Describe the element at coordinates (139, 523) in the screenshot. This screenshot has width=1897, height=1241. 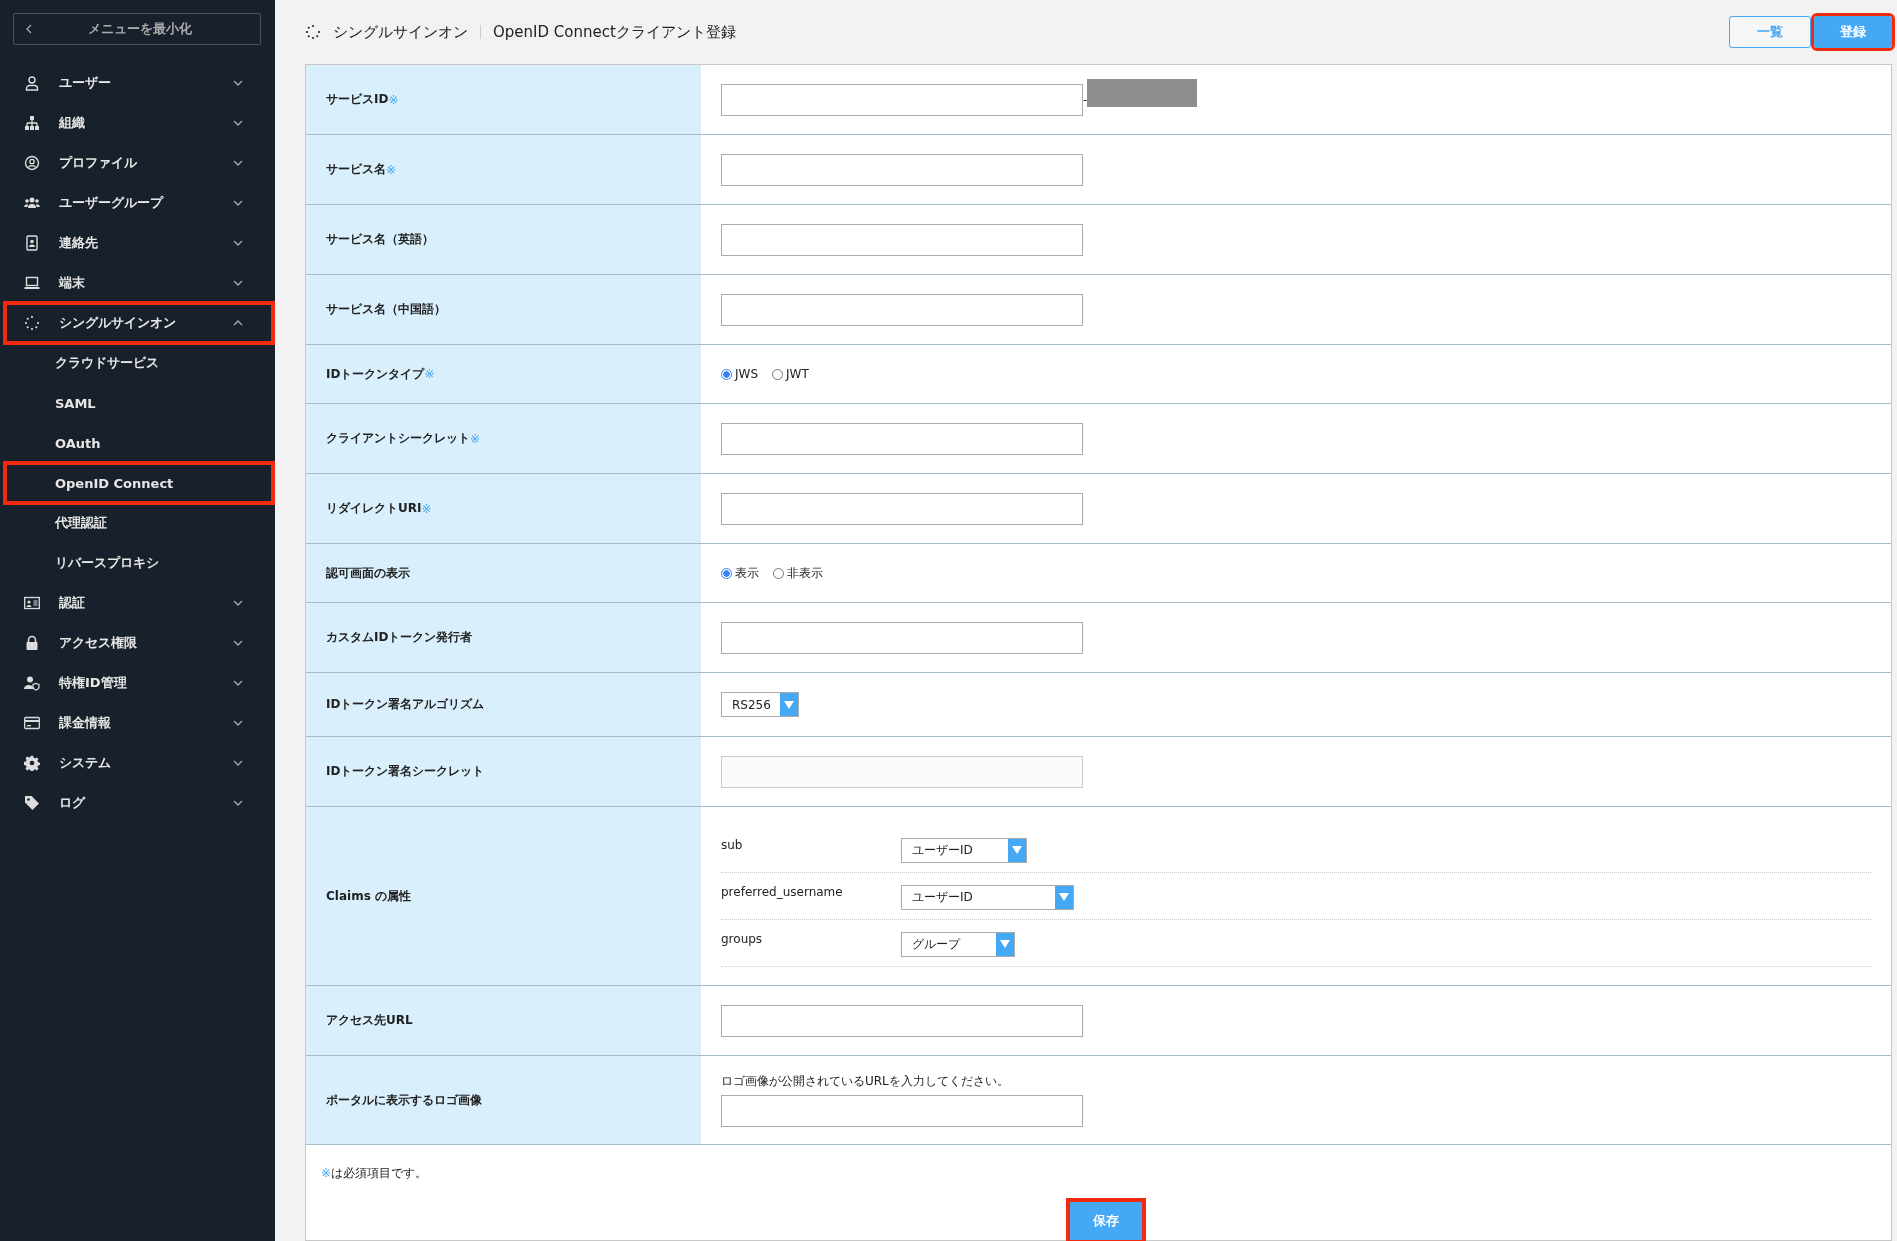
I see `nav-subitem: 代理認証` at that location.